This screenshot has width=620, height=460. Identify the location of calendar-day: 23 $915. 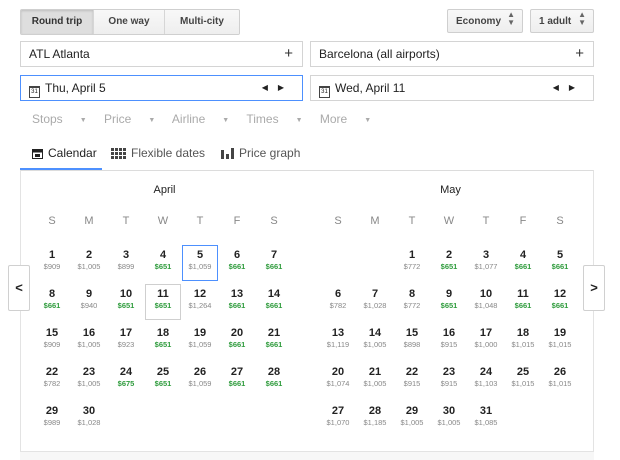
(449, 380).